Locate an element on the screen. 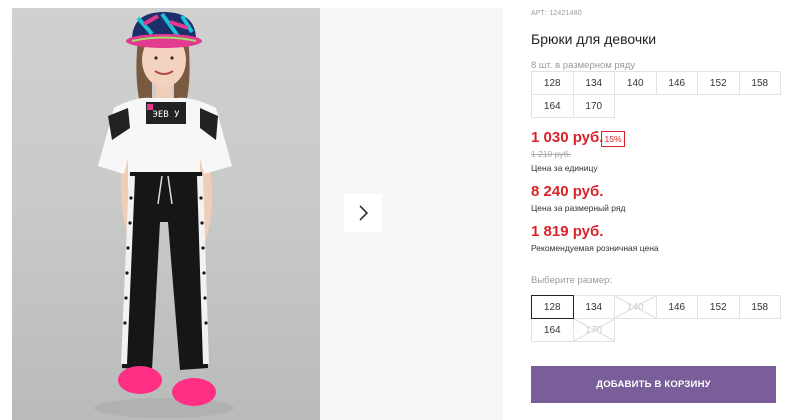  size-option-146: 146 is located at coordinates (676, 307).